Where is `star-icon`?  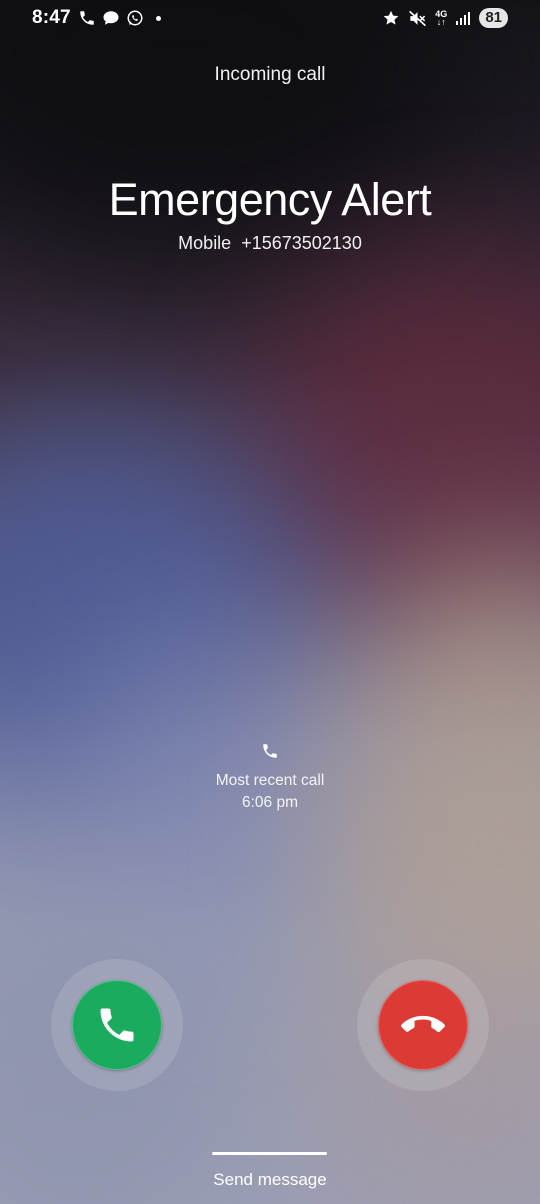
star-icon is located at coordinates (391, 18).